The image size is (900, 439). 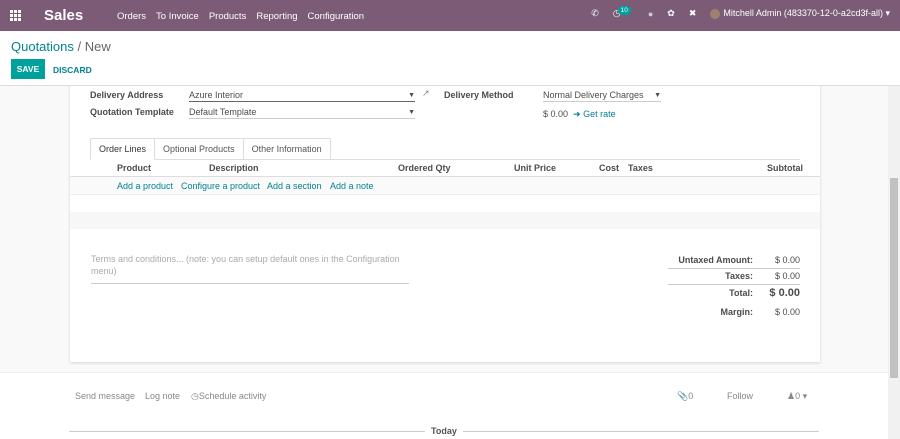 I want to click on taxes-row: Taxes: $ 0.00, so click(x=734, y=278).